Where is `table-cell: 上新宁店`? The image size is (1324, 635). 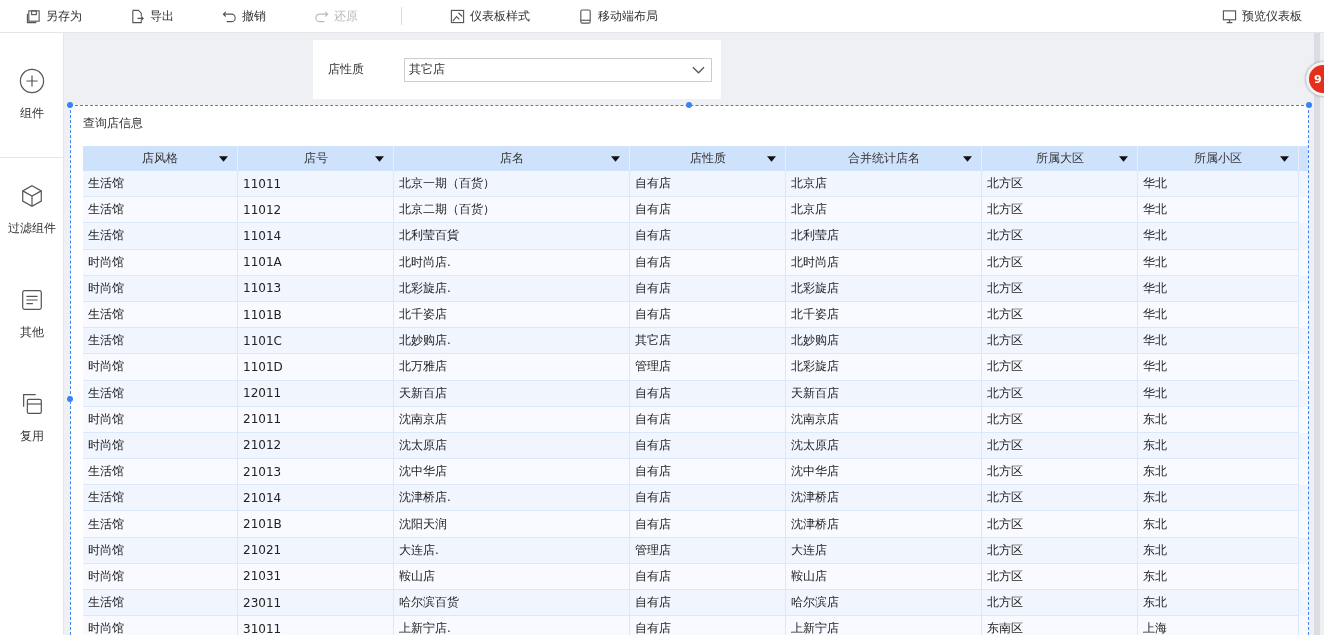
table-cell: 上新宁店 is located at coordinates (884, 625).